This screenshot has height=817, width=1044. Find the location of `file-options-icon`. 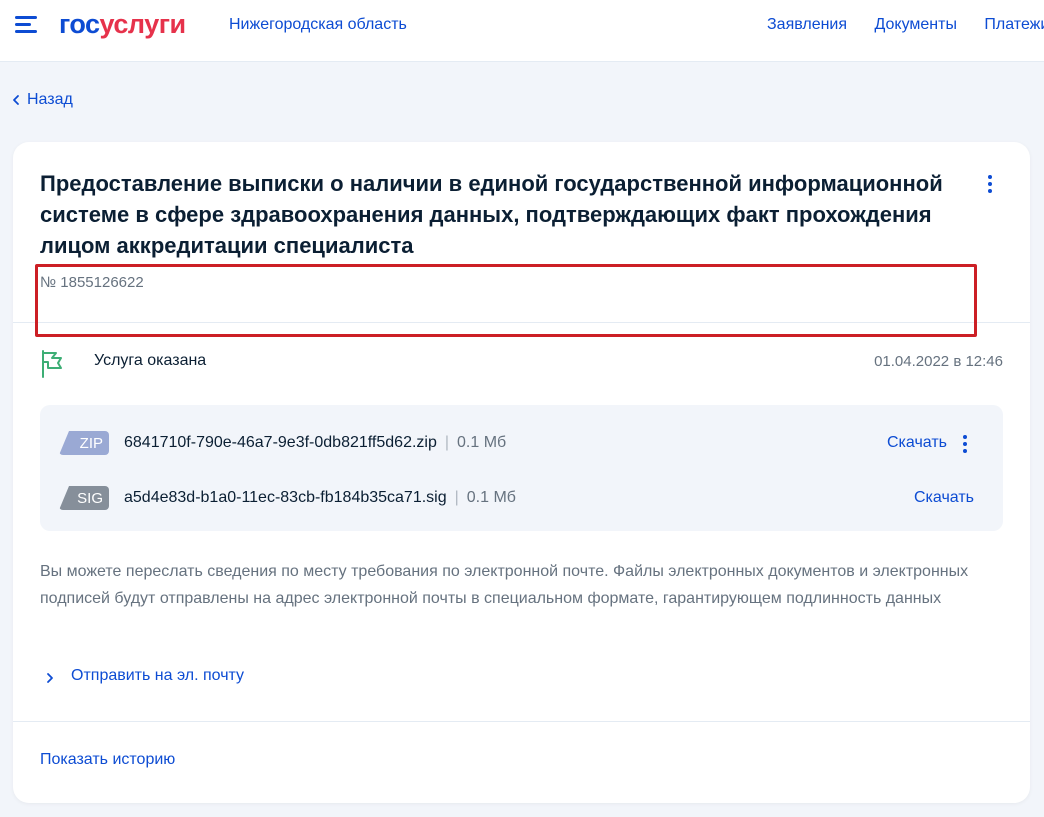

file-options-icon is located at coordinates (965, 444).